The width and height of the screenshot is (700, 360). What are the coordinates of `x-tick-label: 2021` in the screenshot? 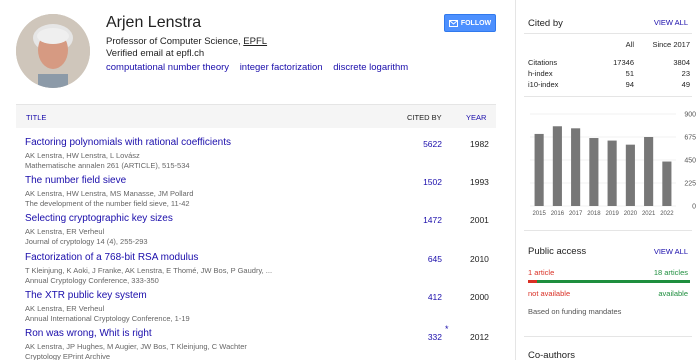 It's located at (649, 214).